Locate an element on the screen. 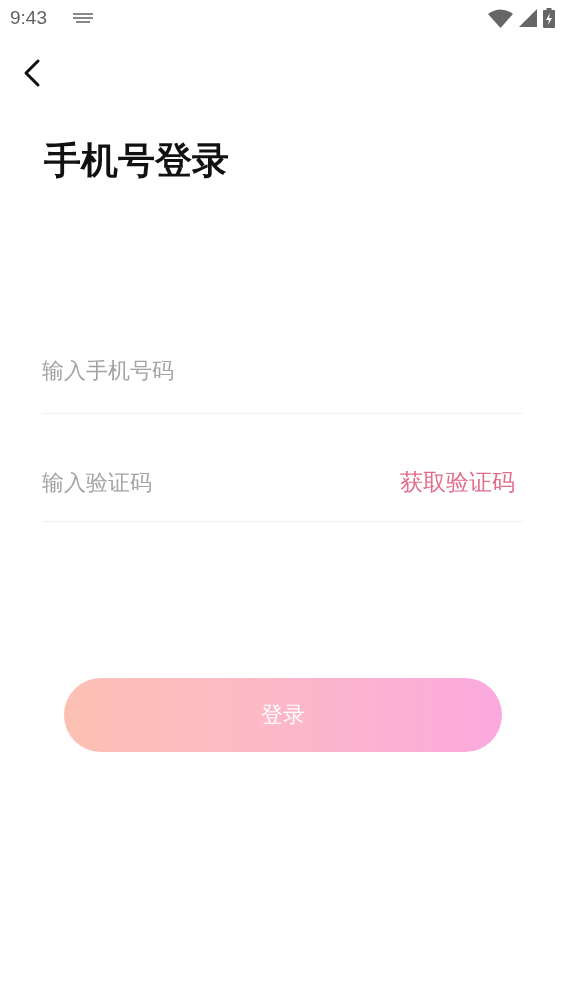  status-time: 9:43 is located at coordinates (28, 18).